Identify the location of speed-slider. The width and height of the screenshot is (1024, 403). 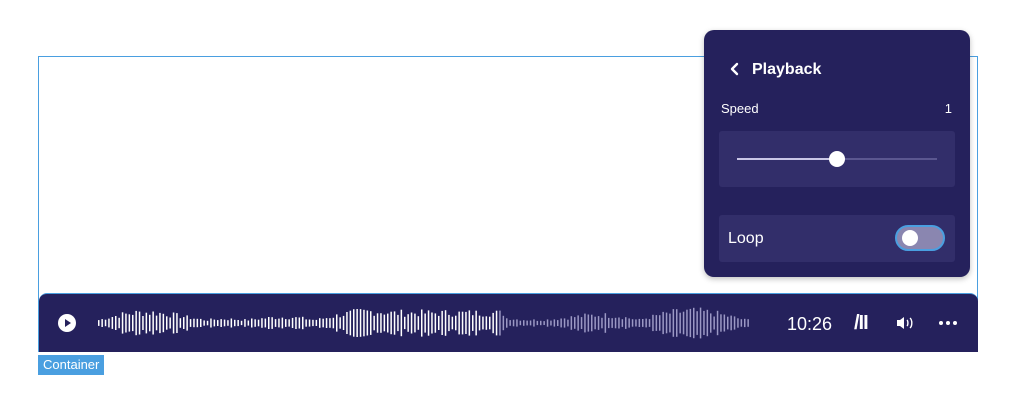
(837, 159).